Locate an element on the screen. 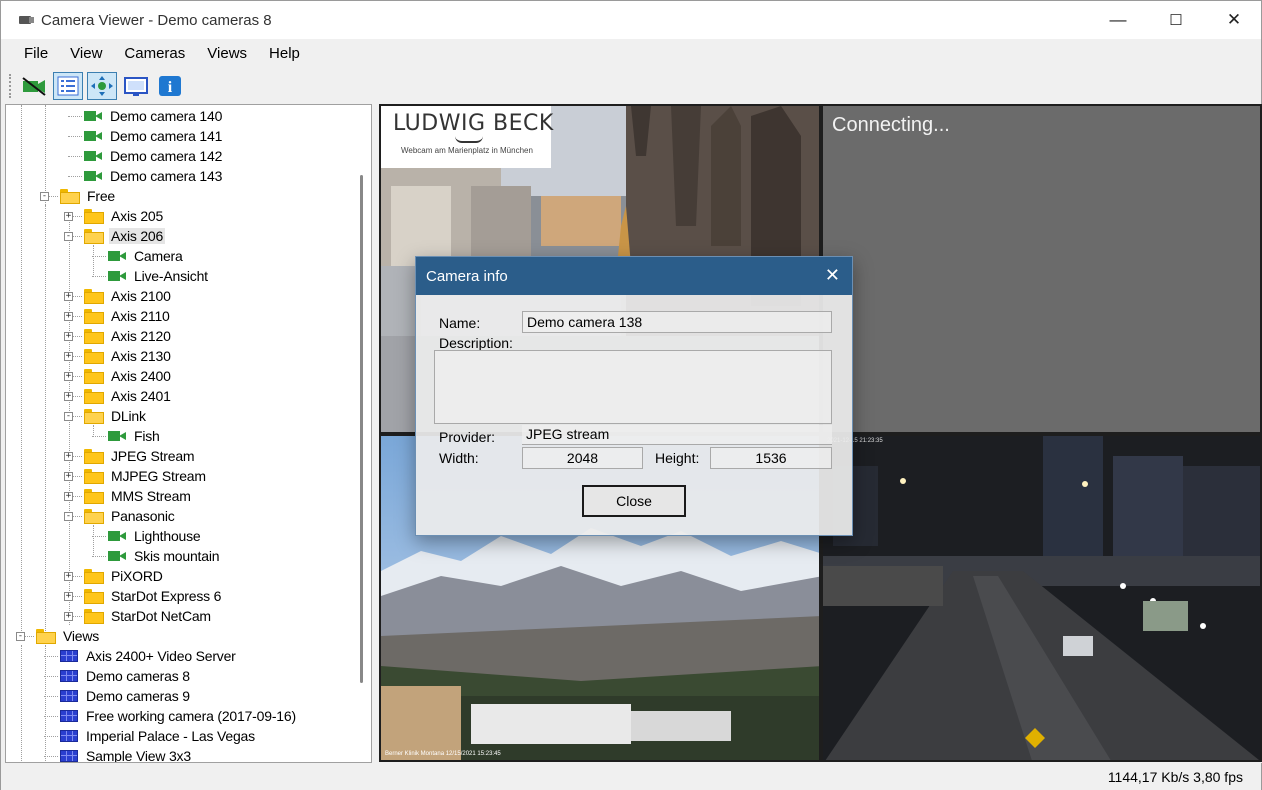 Image resolution: width=1262 pixels, height=790 pixels. menu-cameras: Cameras is located at coordinates (154, 54).